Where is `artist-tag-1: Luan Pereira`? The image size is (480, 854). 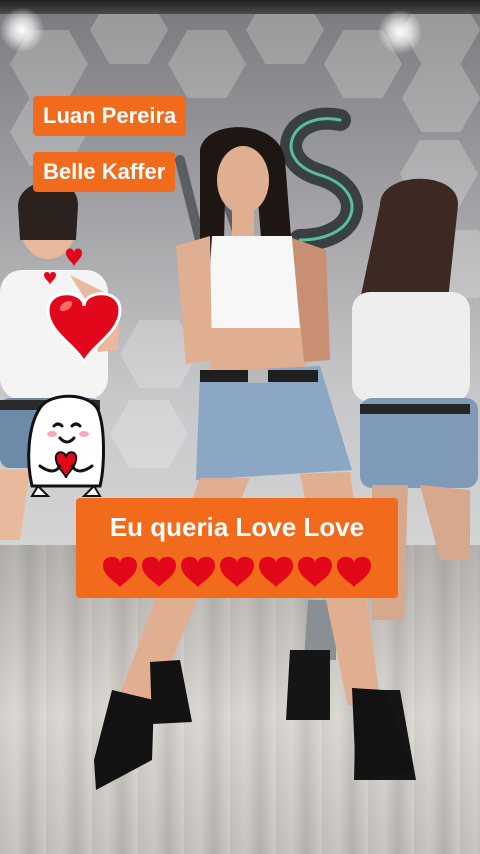 artist-tag-1: Luan Pereira is located at coordinates (110, 116).